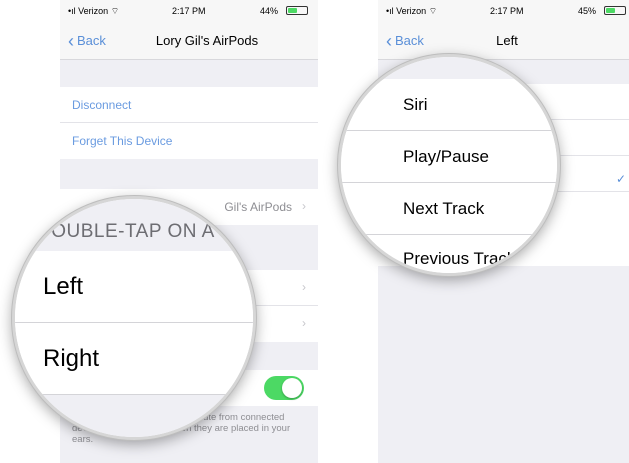 The image size is (629, 463). What do you see at coordinates (620, 179) in the screenshot?
I see `checkmark-icon: ✓` at bounding box center [620, 179].